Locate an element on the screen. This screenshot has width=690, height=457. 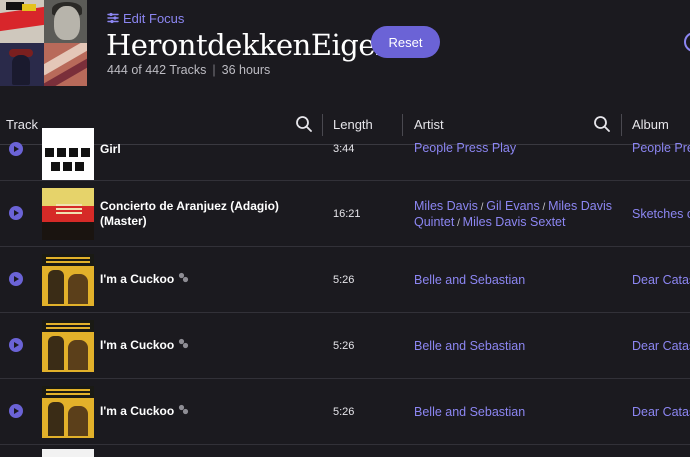
reset-button: Reset is located at coordinates (405, 42).